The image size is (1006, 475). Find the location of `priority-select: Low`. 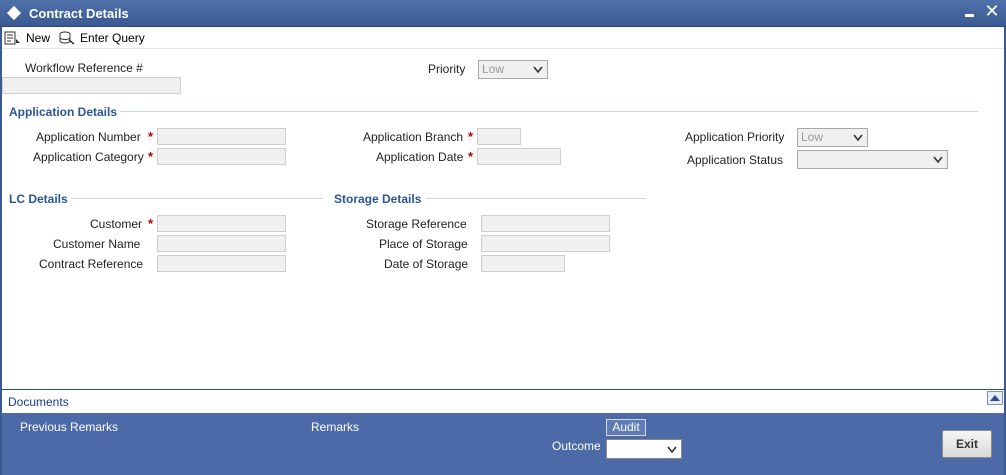

priority-select: Low is located at coordinates (513, 69).